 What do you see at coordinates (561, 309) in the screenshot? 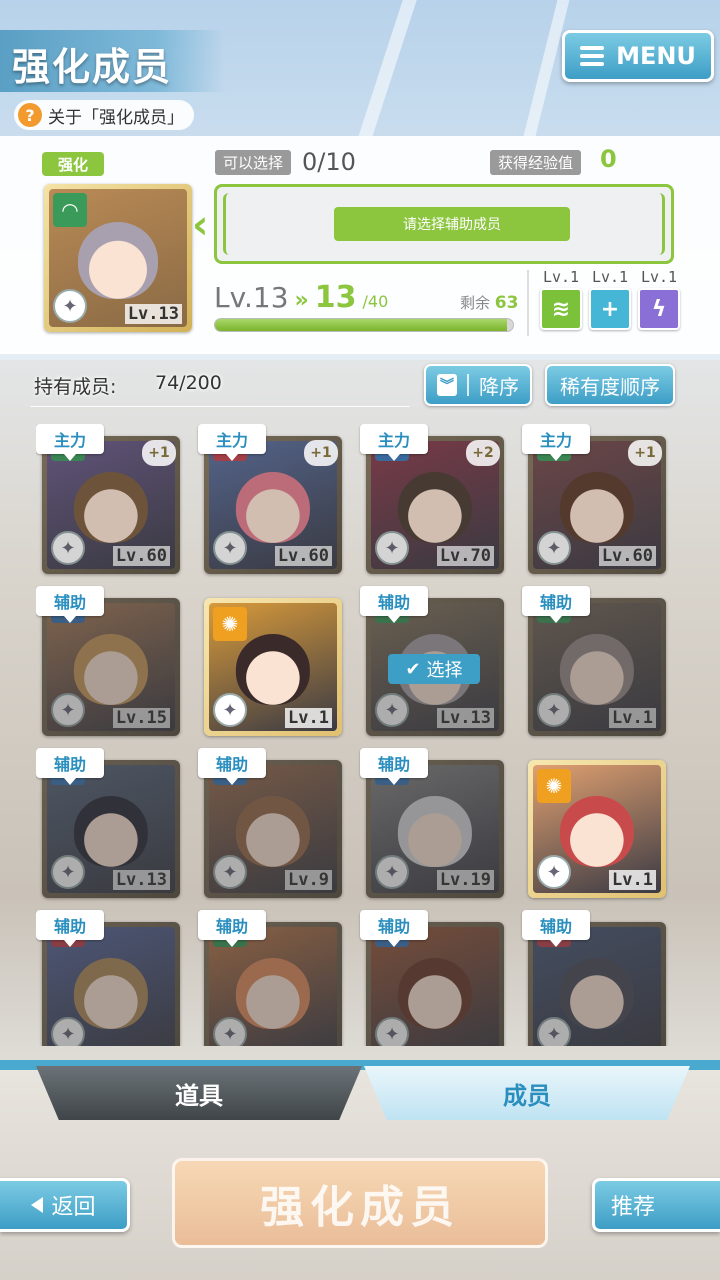
I see `wave-skill-icon: ≋` at bounding box center [561, 309].